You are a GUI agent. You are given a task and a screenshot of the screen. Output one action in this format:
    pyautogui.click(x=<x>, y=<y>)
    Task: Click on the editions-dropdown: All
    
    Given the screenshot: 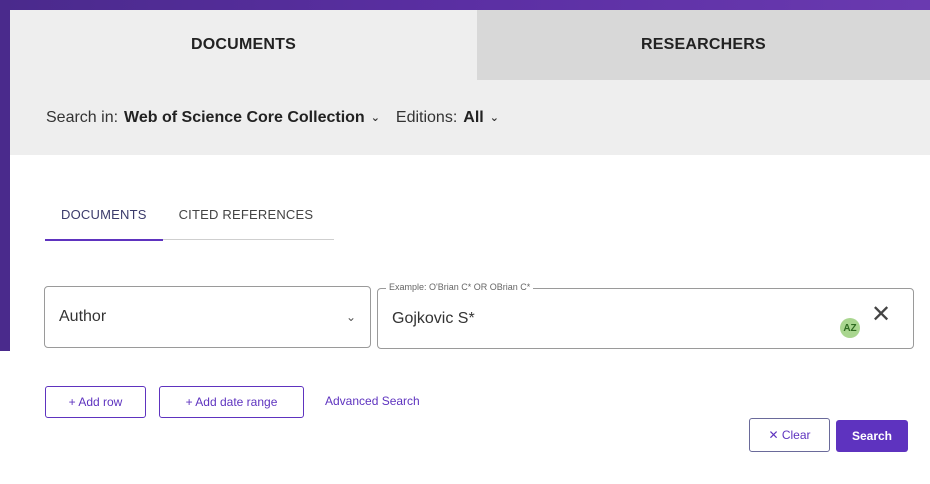 What is the action you would take?
    pyautogui.click(x=473, y=118)
    